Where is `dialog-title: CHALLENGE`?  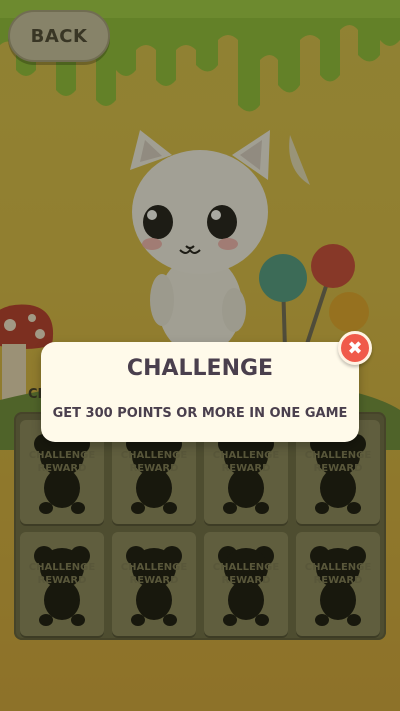 dialog-title: CHALLENGE is located at coordinates (200, 368).